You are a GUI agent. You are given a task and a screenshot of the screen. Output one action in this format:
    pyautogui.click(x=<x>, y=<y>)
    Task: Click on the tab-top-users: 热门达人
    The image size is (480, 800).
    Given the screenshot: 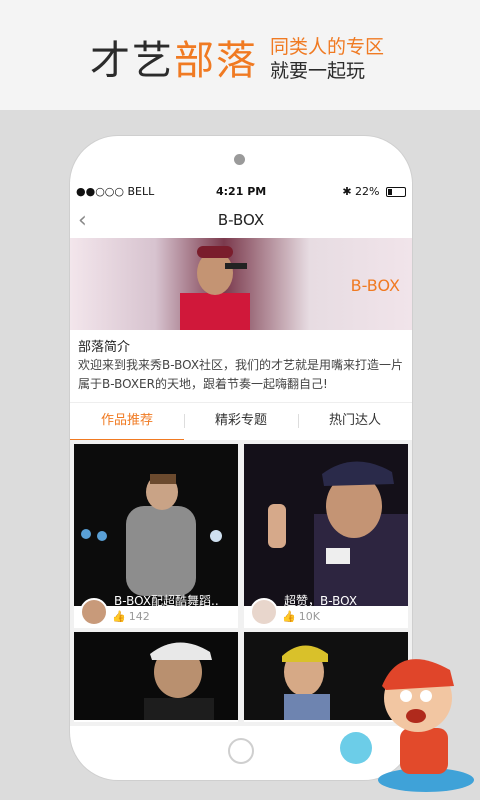 What is the action you would take?
    pyautogui.click(x=355, y=421)
    